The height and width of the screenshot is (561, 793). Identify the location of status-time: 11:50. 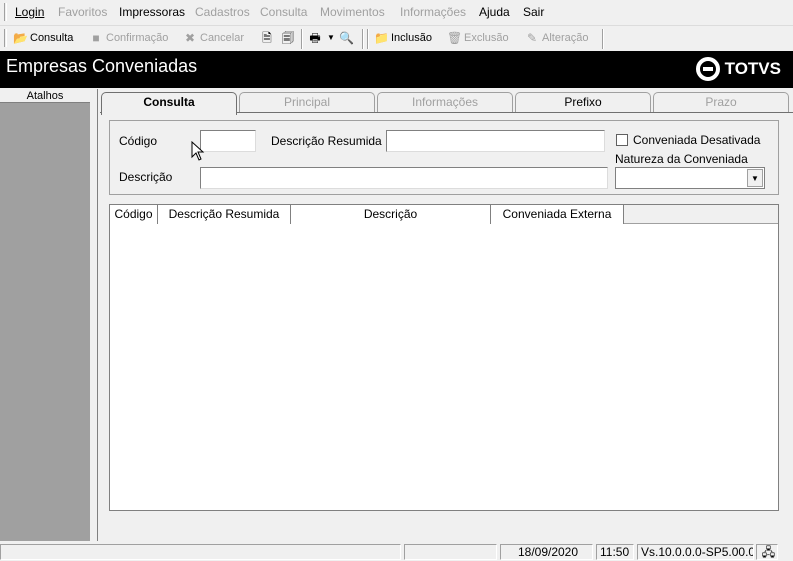
(615, 552).